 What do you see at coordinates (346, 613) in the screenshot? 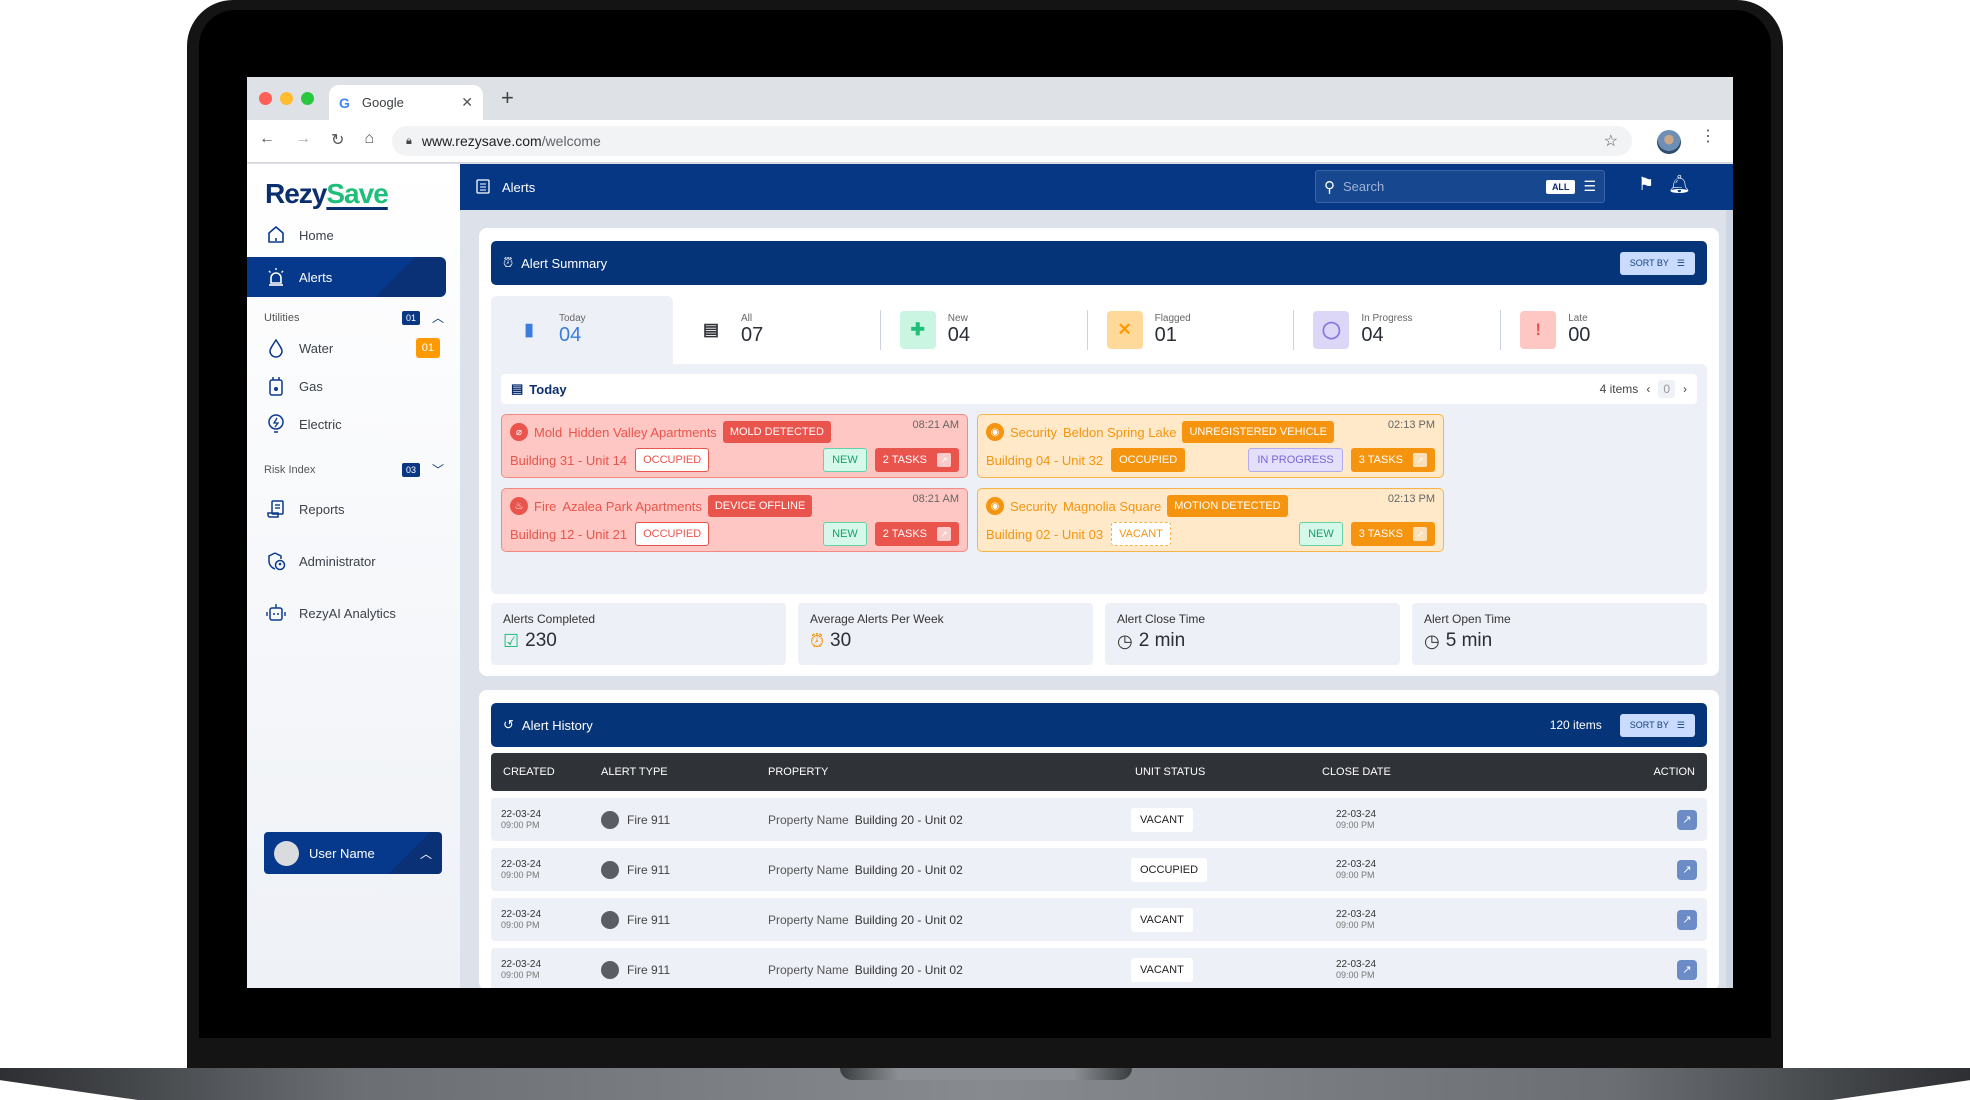
I see `sidebar-item-rezyai-analytics: RezyAI Analytics` at bounding box center [346, 613].